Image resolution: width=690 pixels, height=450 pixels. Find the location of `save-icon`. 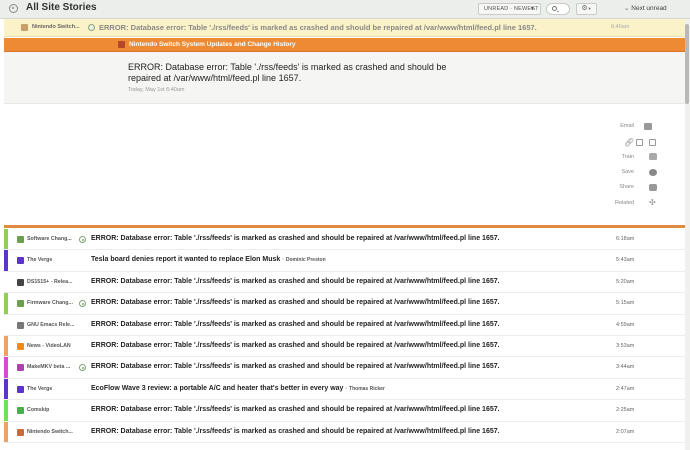

save-icon is located at coordinates (653, 172).